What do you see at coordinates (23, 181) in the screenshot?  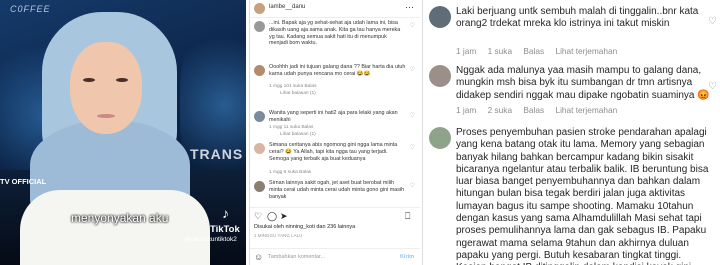 I see `channel-label: TV OFFICIAL` at bounding box center [23, 181].